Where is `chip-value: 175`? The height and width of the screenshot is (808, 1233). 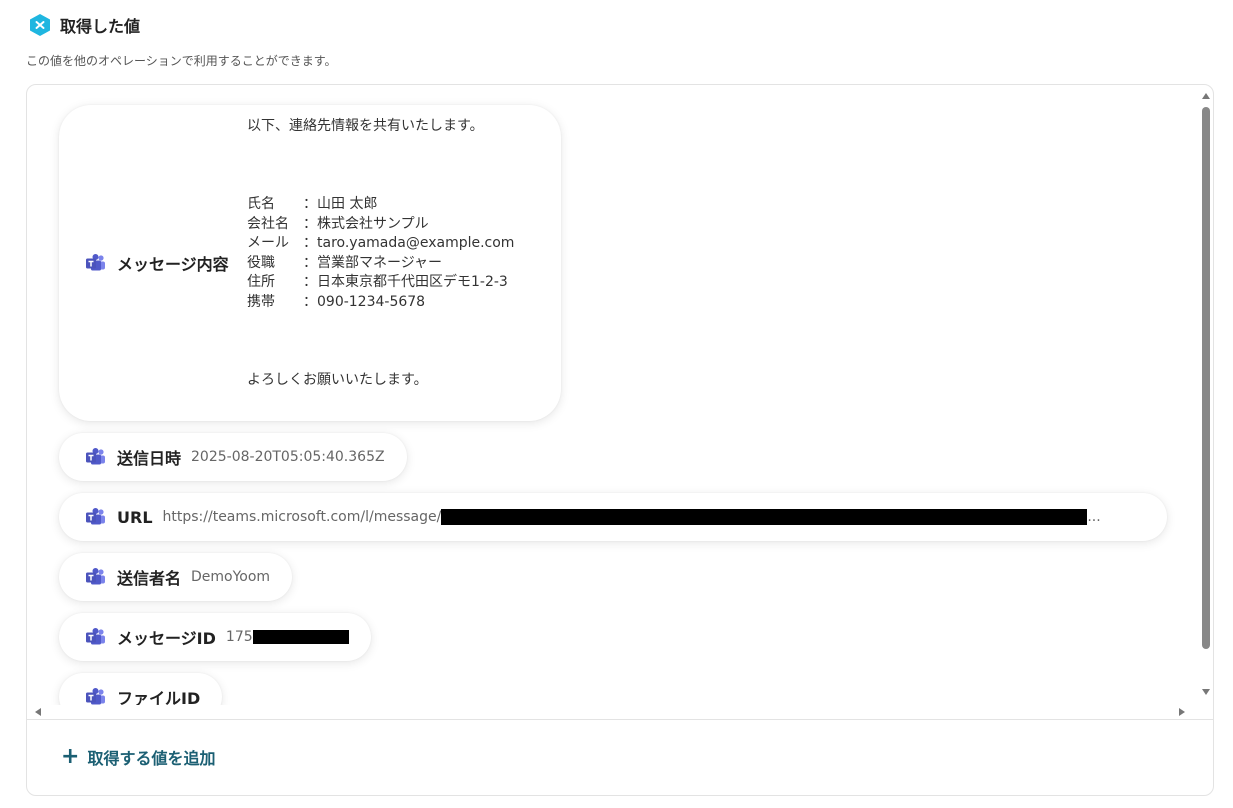 chip-value: 175 is located at coordinates (239, 637).